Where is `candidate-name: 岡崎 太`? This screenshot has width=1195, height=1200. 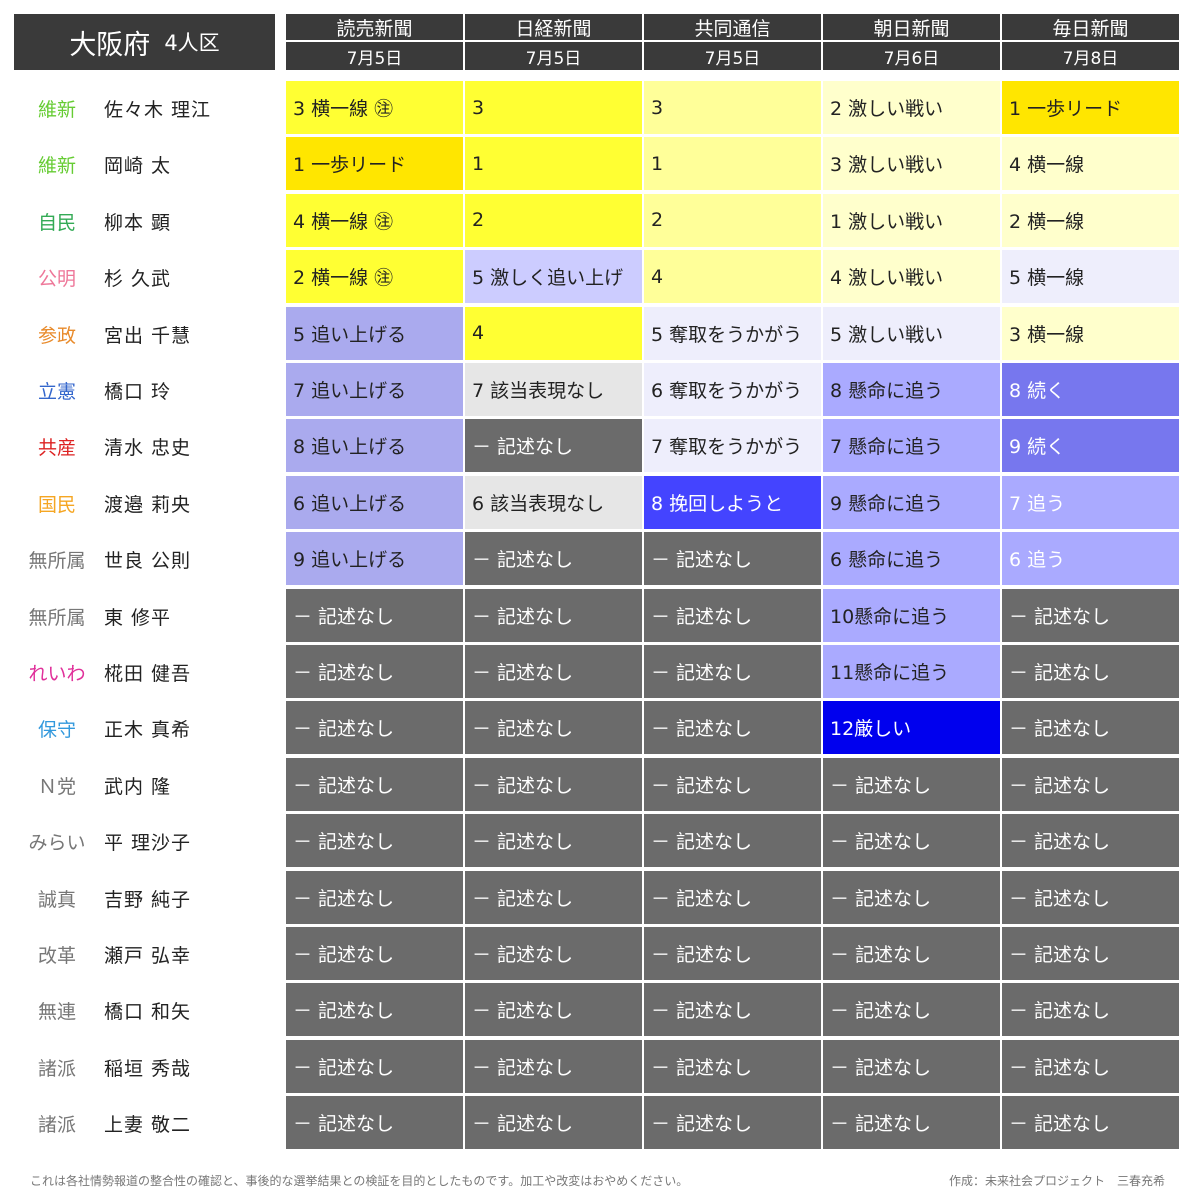
candidate-name: 岡崎 太 is located at coordinates (138, 166).